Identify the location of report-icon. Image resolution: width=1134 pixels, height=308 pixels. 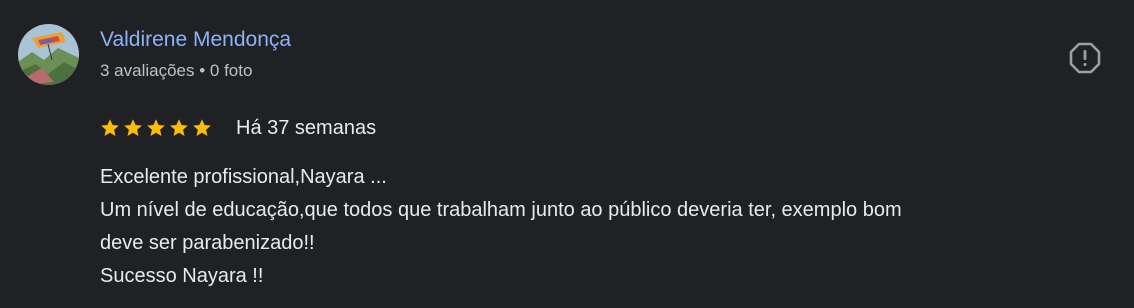
(1085, 58).